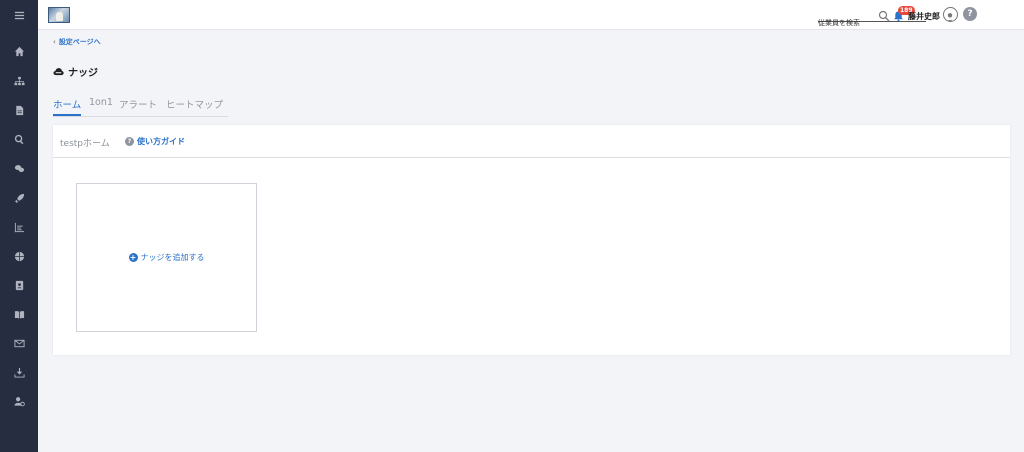  What do you see at coordinates (83, 73) in the screenshot?
I see `page-title-text: ナッジ` at bounding box center [83, 73].